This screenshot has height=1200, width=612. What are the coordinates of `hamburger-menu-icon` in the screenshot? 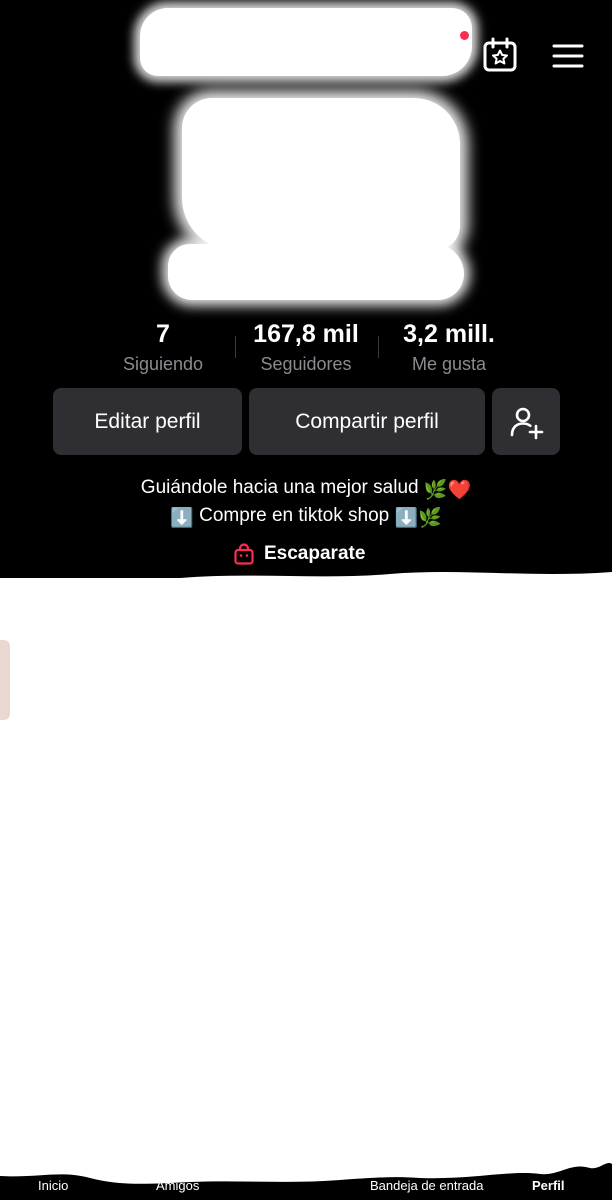 It's located at (568, 56).